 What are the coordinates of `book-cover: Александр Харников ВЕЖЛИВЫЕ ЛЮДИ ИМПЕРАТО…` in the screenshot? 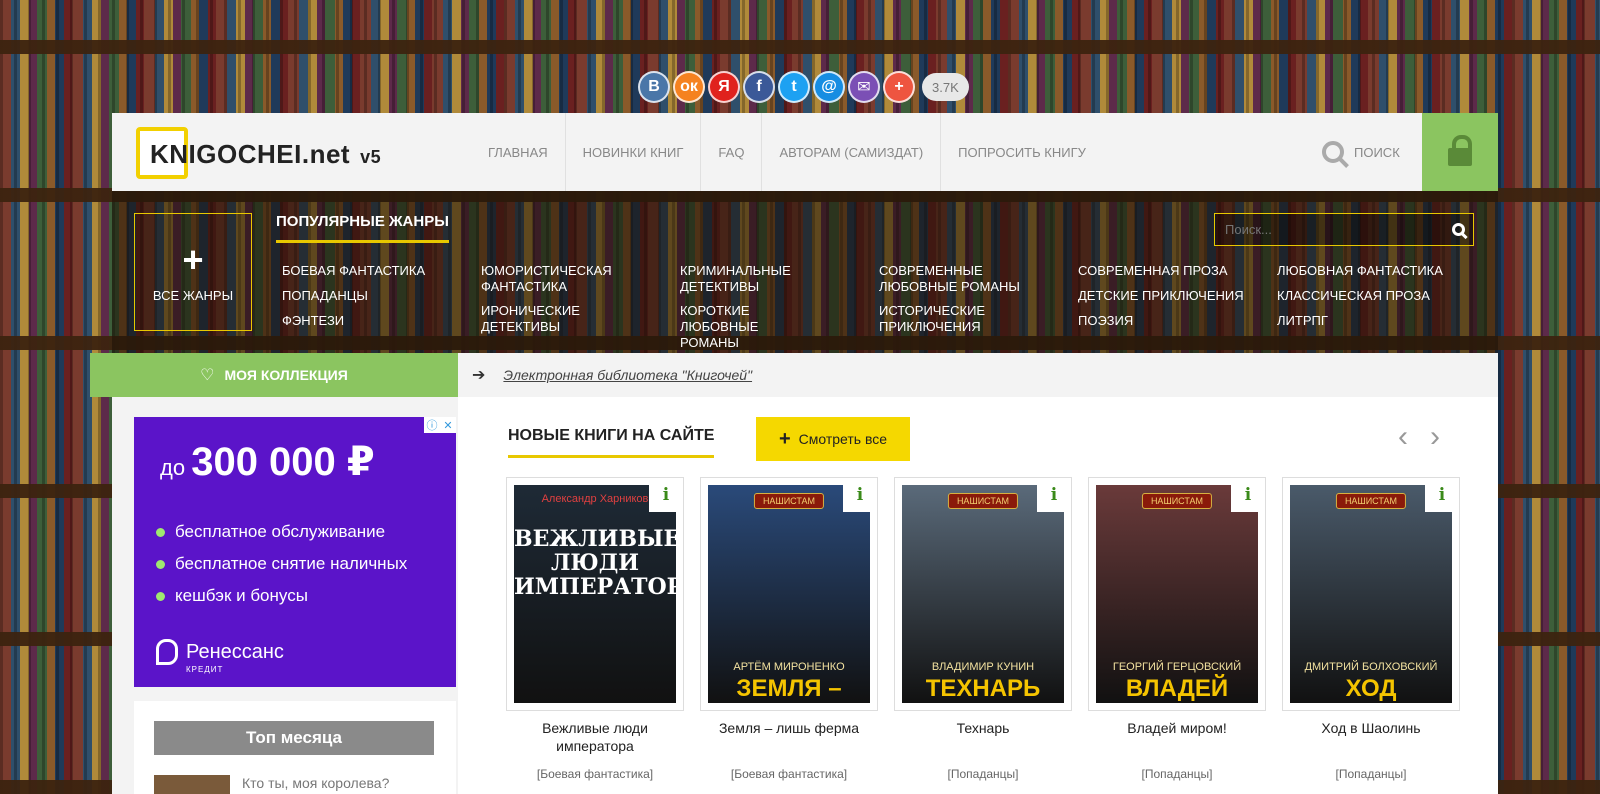 It's located at (595, 594).